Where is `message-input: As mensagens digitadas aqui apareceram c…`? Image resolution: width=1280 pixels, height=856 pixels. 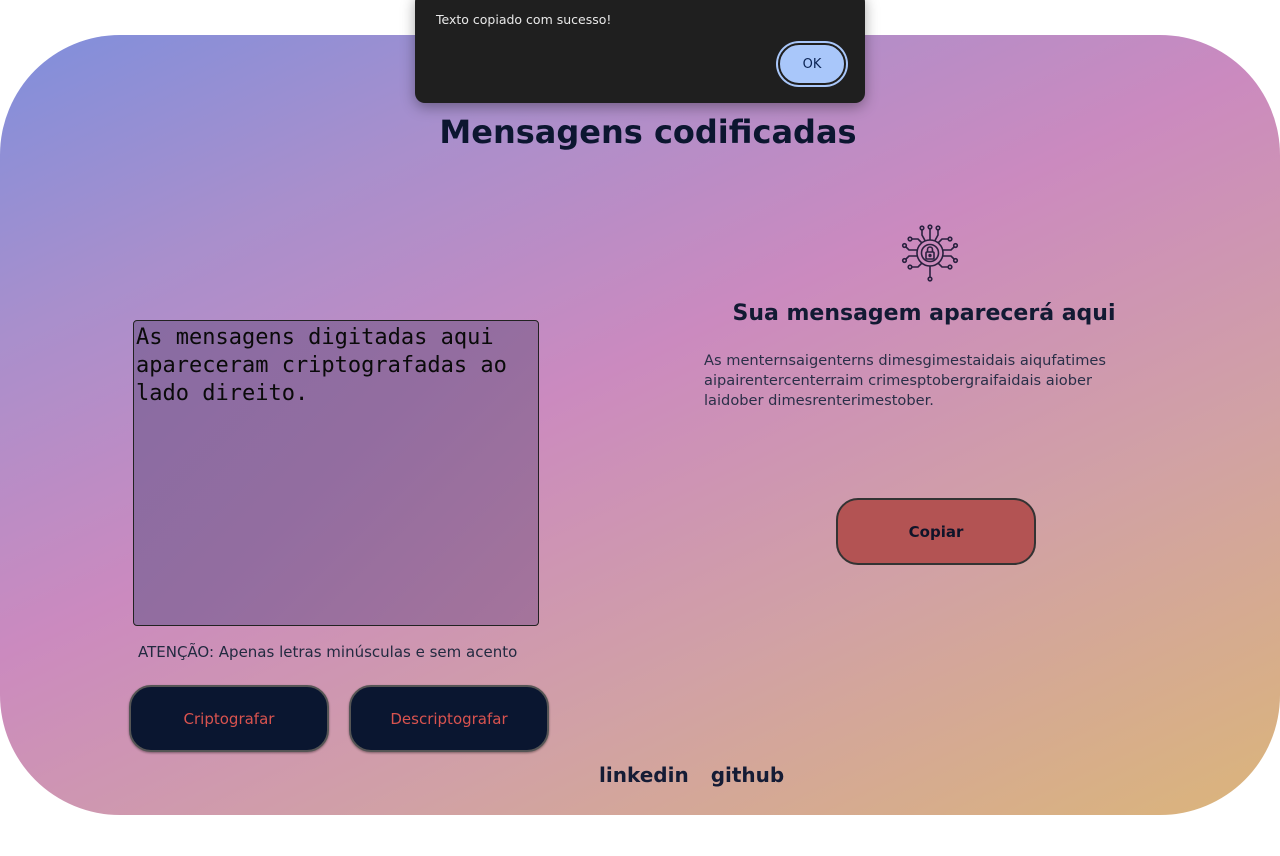
message-input: As mensagens digitadas aqui apareceram c… is located at coordinates (336, 473).